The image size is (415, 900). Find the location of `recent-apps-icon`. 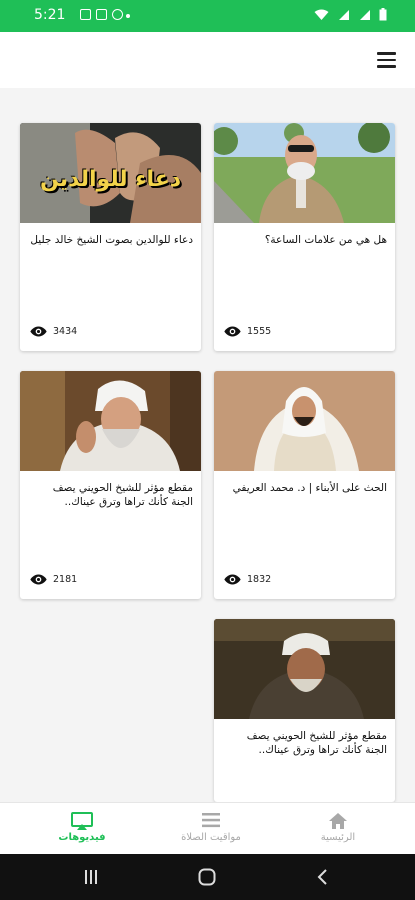

recent-apps-icon is located at coordinates (91, 877).